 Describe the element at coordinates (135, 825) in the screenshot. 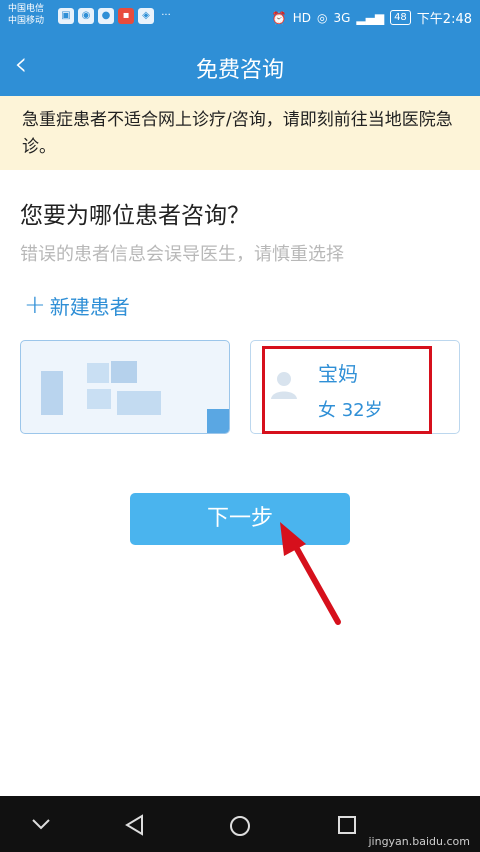

I see `back-icon` at that location.